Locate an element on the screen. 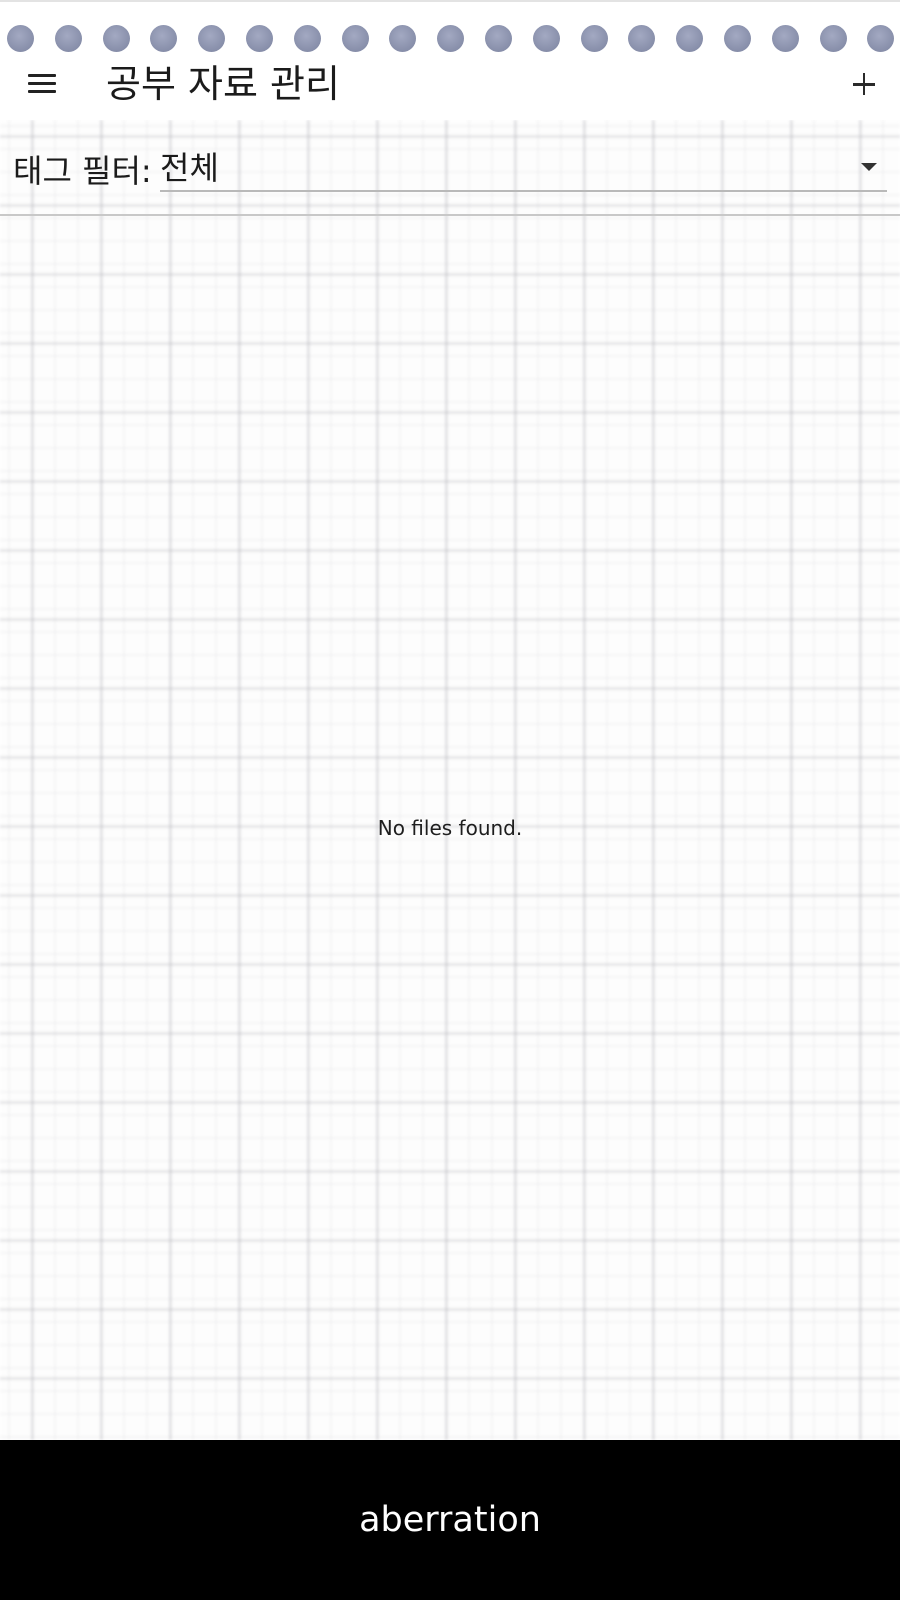 This screenshot has height=1600, width=900. empty-state-message: No files found. is located at coordinates (450, 828).